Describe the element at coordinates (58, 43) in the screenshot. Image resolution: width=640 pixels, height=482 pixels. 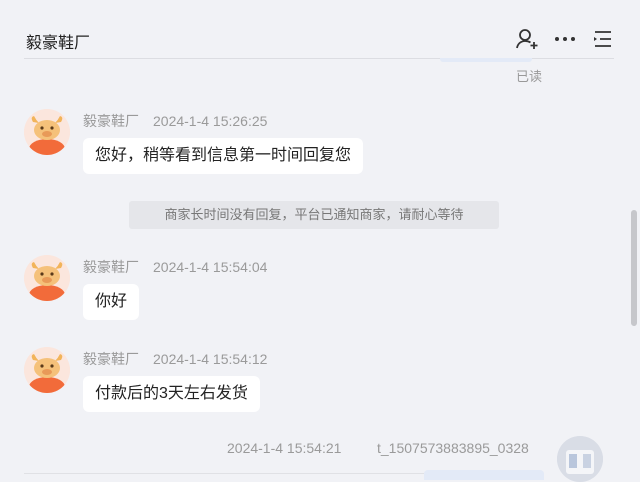
I see `chat-title: 毅豪鞋厂` at that location.